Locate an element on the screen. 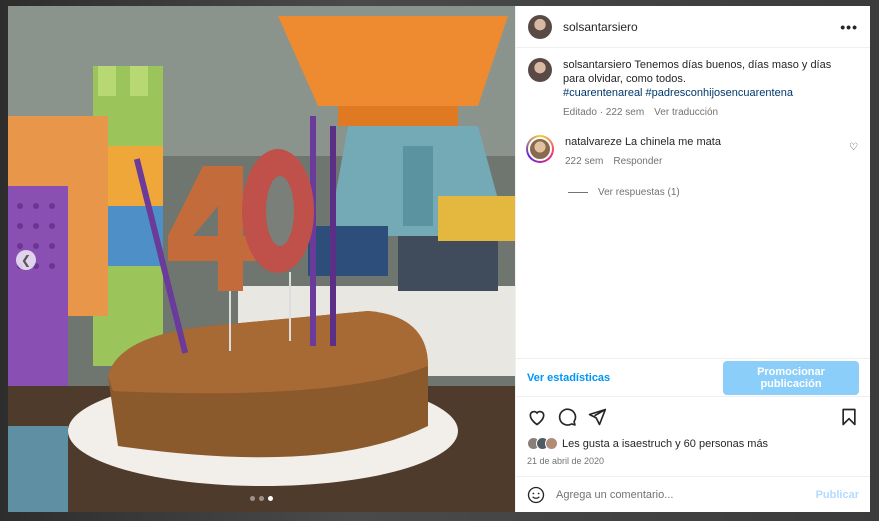 This screenshot has width=879, height=521. publish-button: Publicar is located at coordinates (837, 495).